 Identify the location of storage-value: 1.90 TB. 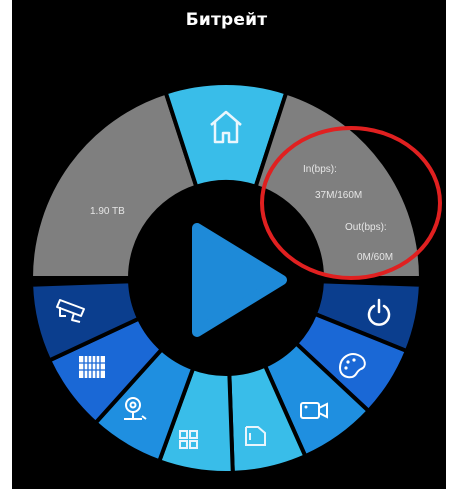
(107, 211).